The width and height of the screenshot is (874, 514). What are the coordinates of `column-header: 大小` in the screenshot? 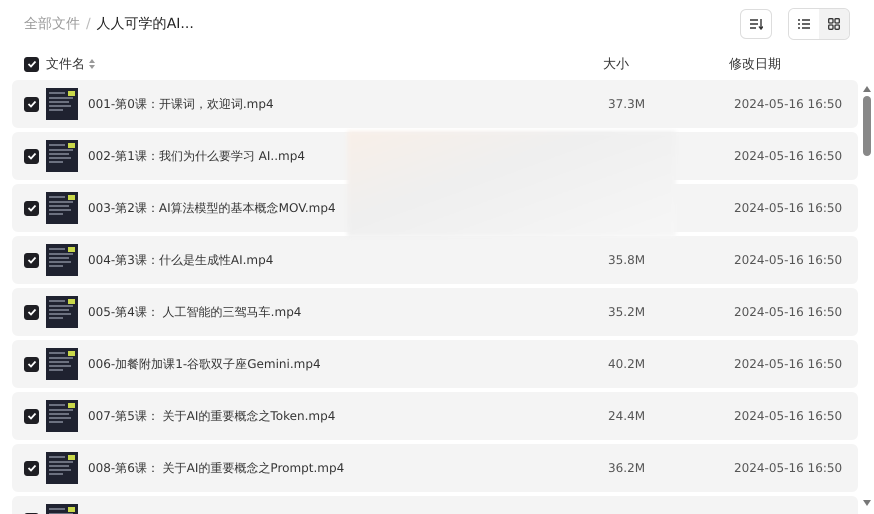 It's located at (616, 64).